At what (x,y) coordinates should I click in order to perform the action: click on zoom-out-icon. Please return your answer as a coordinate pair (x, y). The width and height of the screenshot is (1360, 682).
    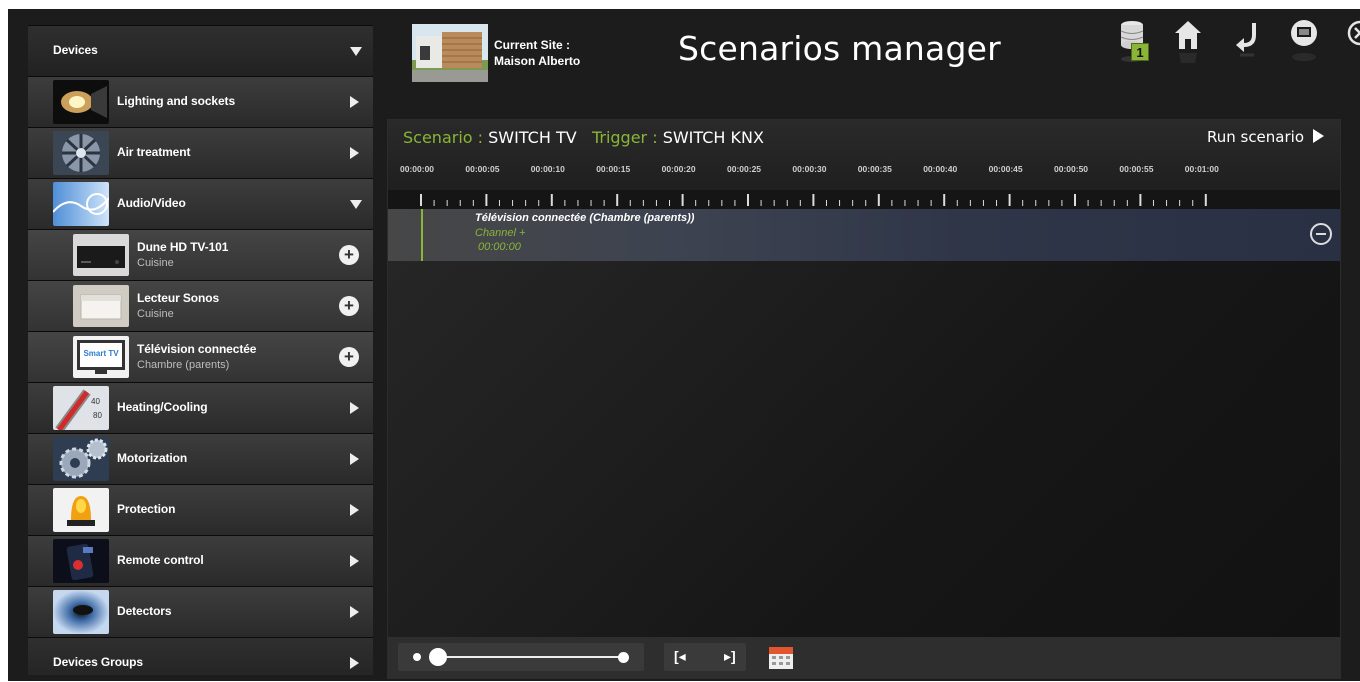
    Looking at the image, I should click on (417, 657).